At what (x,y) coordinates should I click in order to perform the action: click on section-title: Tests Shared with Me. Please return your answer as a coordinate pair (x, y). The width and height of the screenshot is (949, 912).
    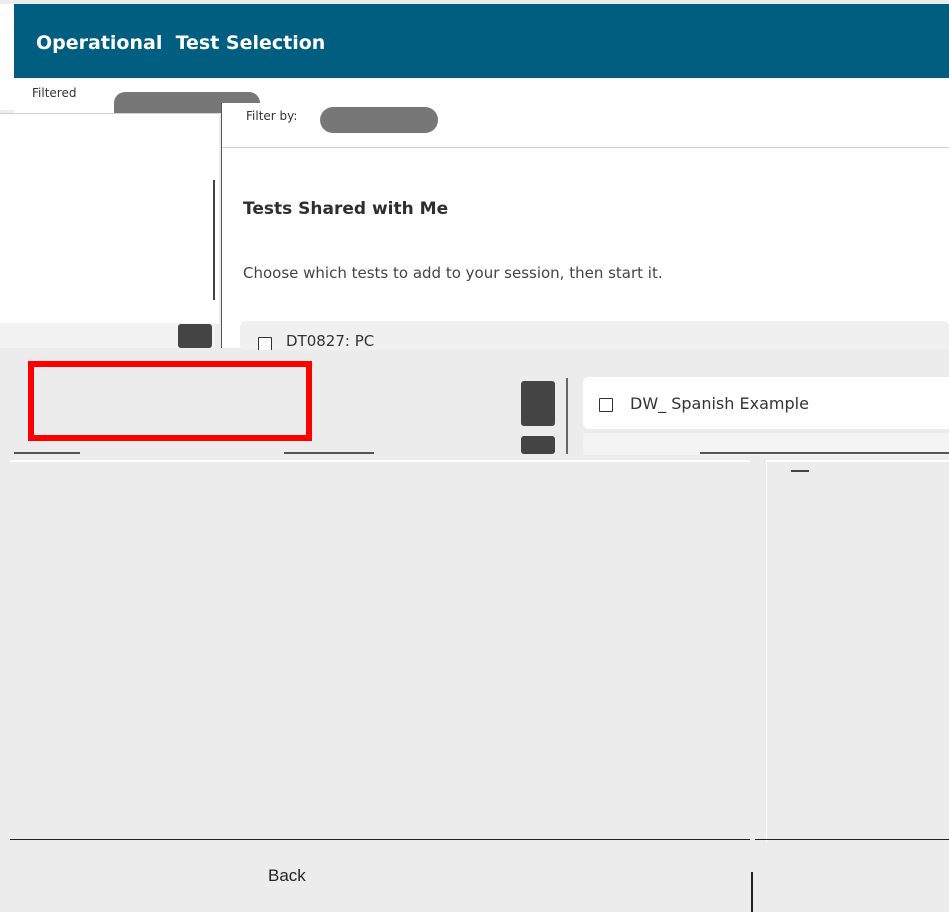
    Looking at the image, I should click on (346, 209).